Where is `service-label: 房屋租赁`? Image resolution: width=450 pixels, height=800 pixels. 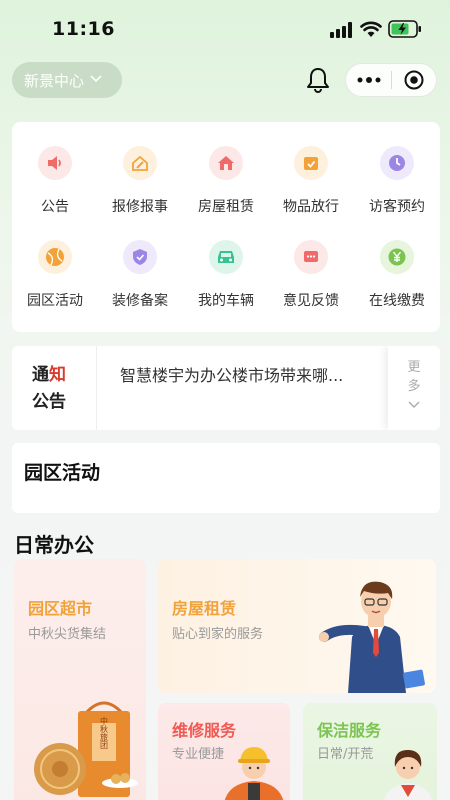 service-label: 房屋租赁 is located at coordinates (226, 207).